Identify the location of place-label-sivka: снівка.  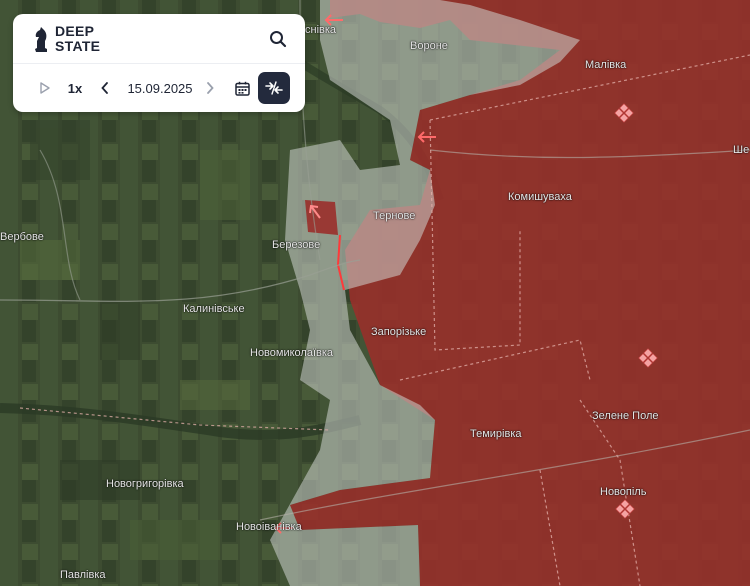
(321, 30).